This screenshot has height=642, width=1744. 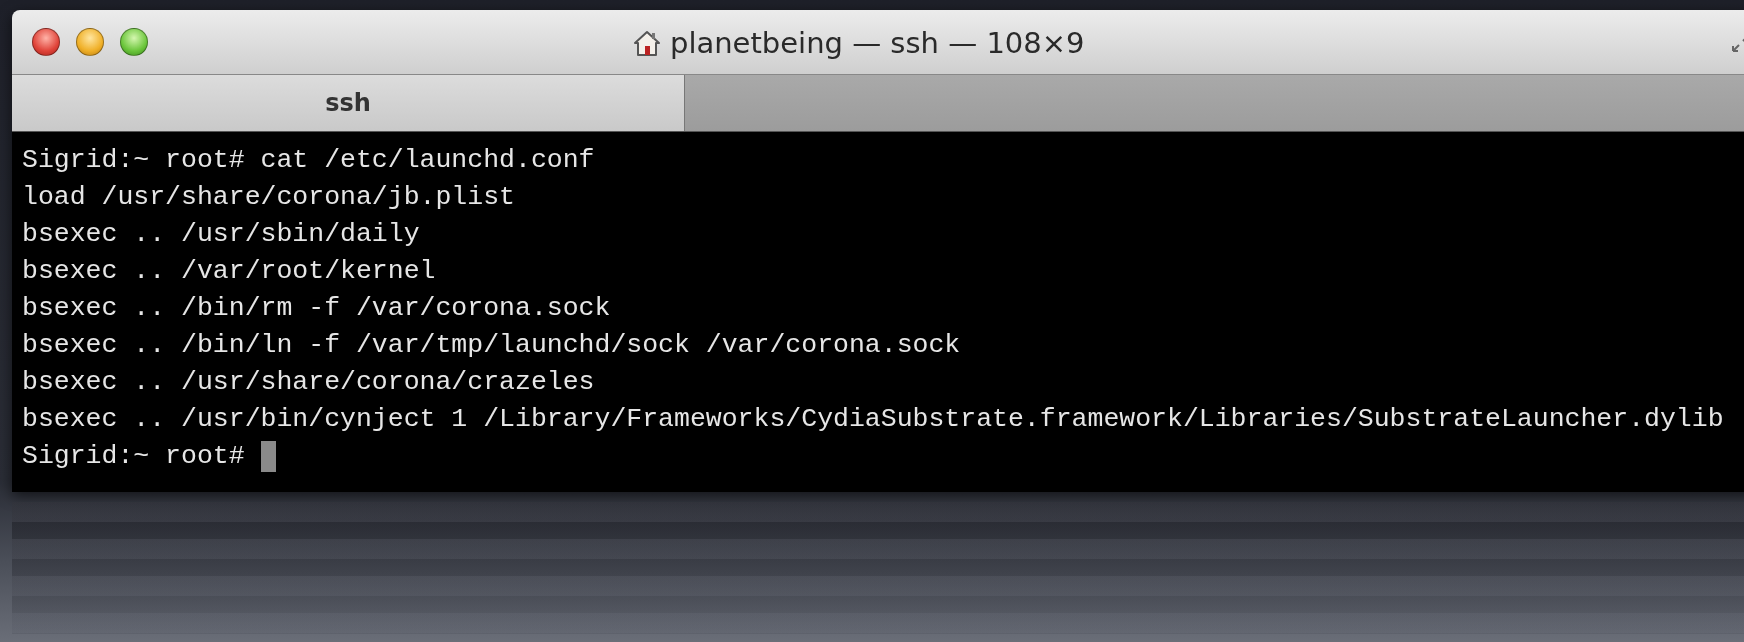 I want to click on close-button, so click(x=46, y=42).